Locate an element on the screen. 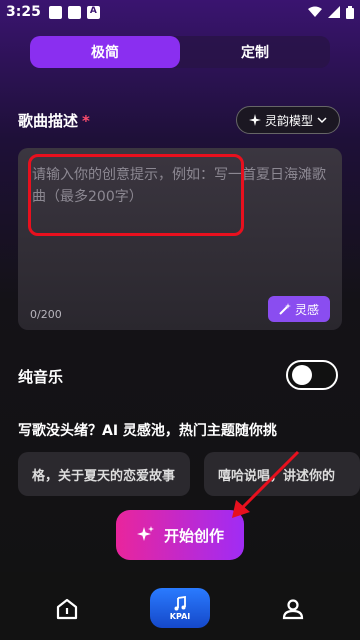  inspire-label: 灵感 is located at coordinates (306, 309).